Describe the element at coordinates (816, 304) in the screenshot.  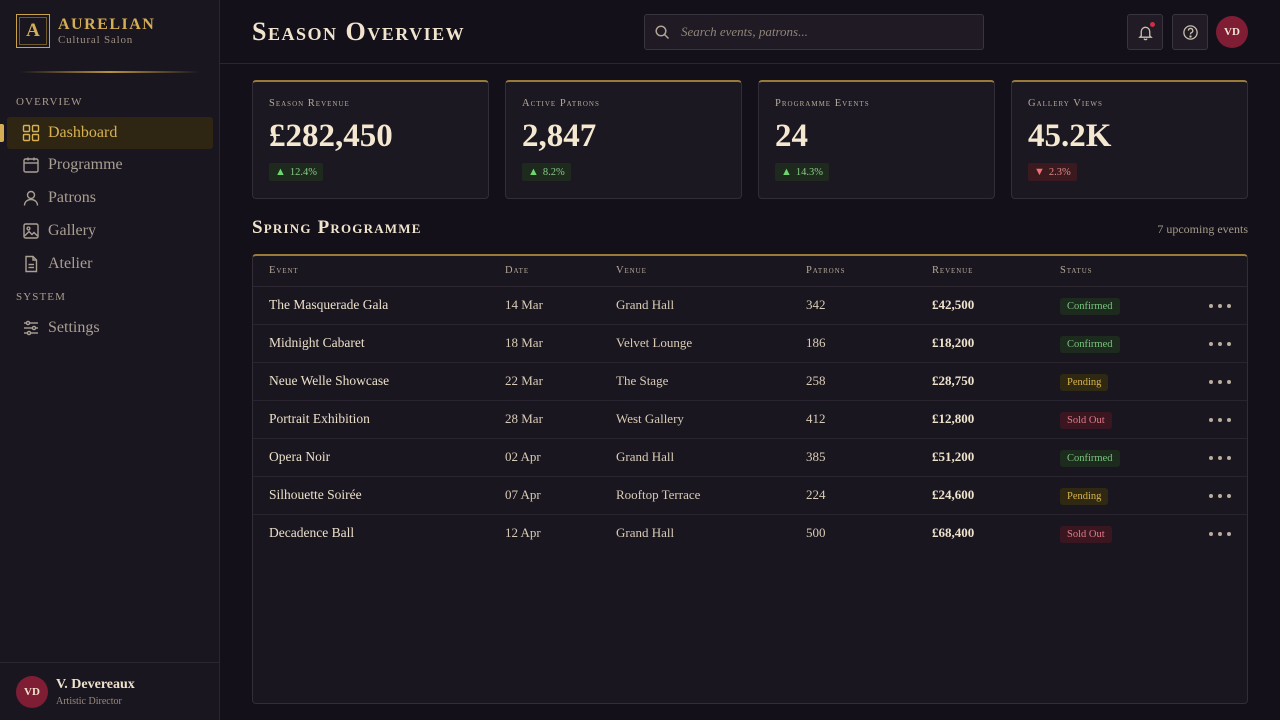
I see `event-patrons: 342` at that location.